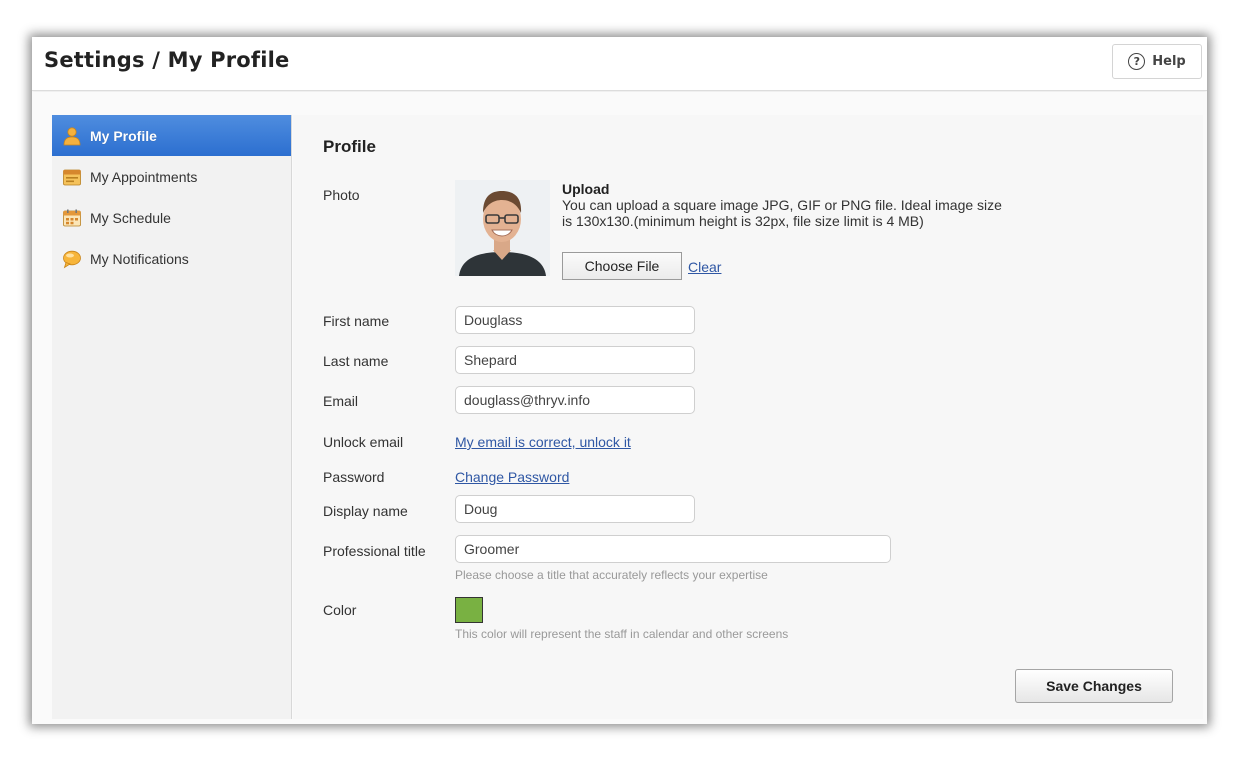  What do you see at coordinates (171, 217) in the screenshot?
I see `sidebar-item-my-schedule: My Schedule` at bounding box center [171, 217].